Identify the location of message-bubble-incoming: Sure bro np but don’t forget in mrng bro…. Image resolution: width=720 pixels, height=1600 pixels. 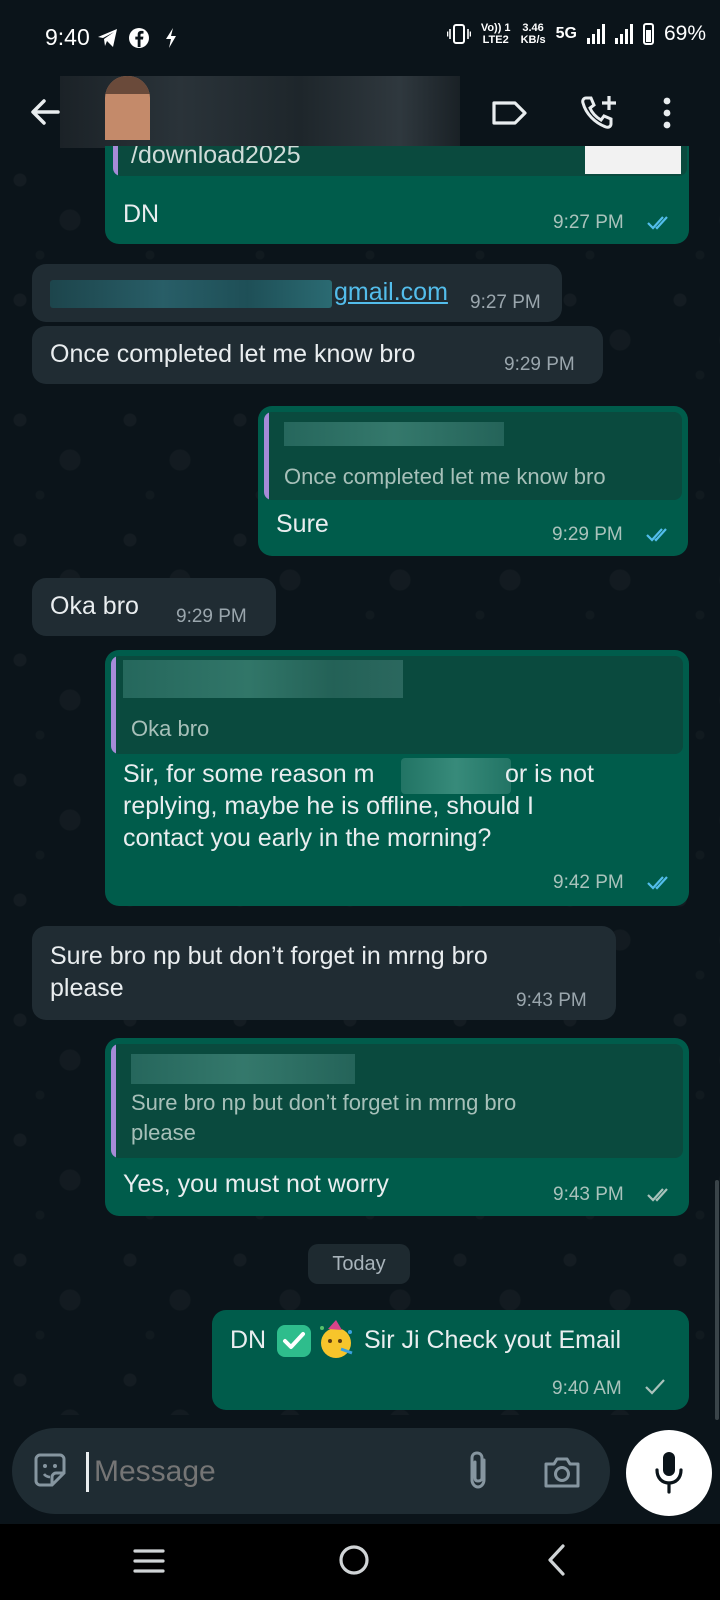
(324, 973).